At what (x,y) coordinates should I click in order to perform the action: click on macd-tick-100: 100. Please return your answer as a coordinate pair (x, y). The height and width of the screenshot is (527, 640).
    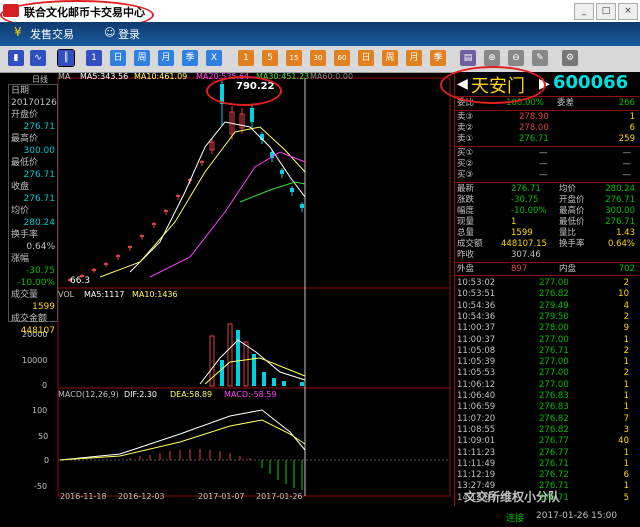
    Looking at the image, I should click on (40, 410).